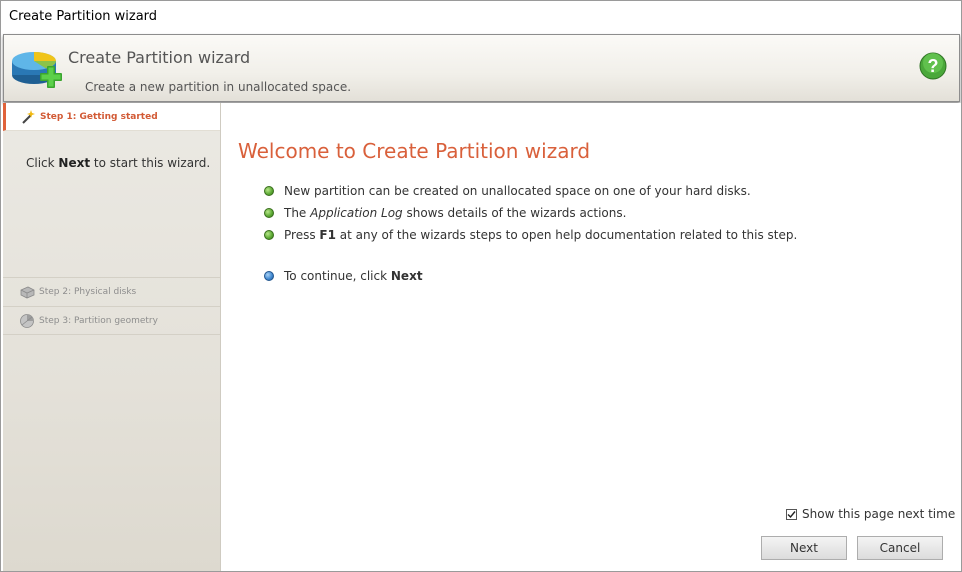 The height and width of the screenshot is (572, 962). I want to click on continue-bold: Next, so click(406, 276).